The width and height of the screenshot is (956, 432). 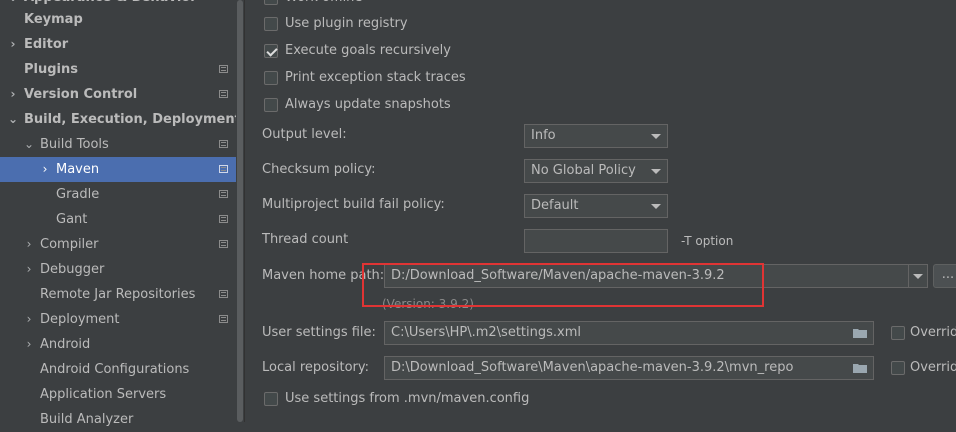 I want to click on sidebar-item-version-control: › Version Control, so click(x=122, y=94).